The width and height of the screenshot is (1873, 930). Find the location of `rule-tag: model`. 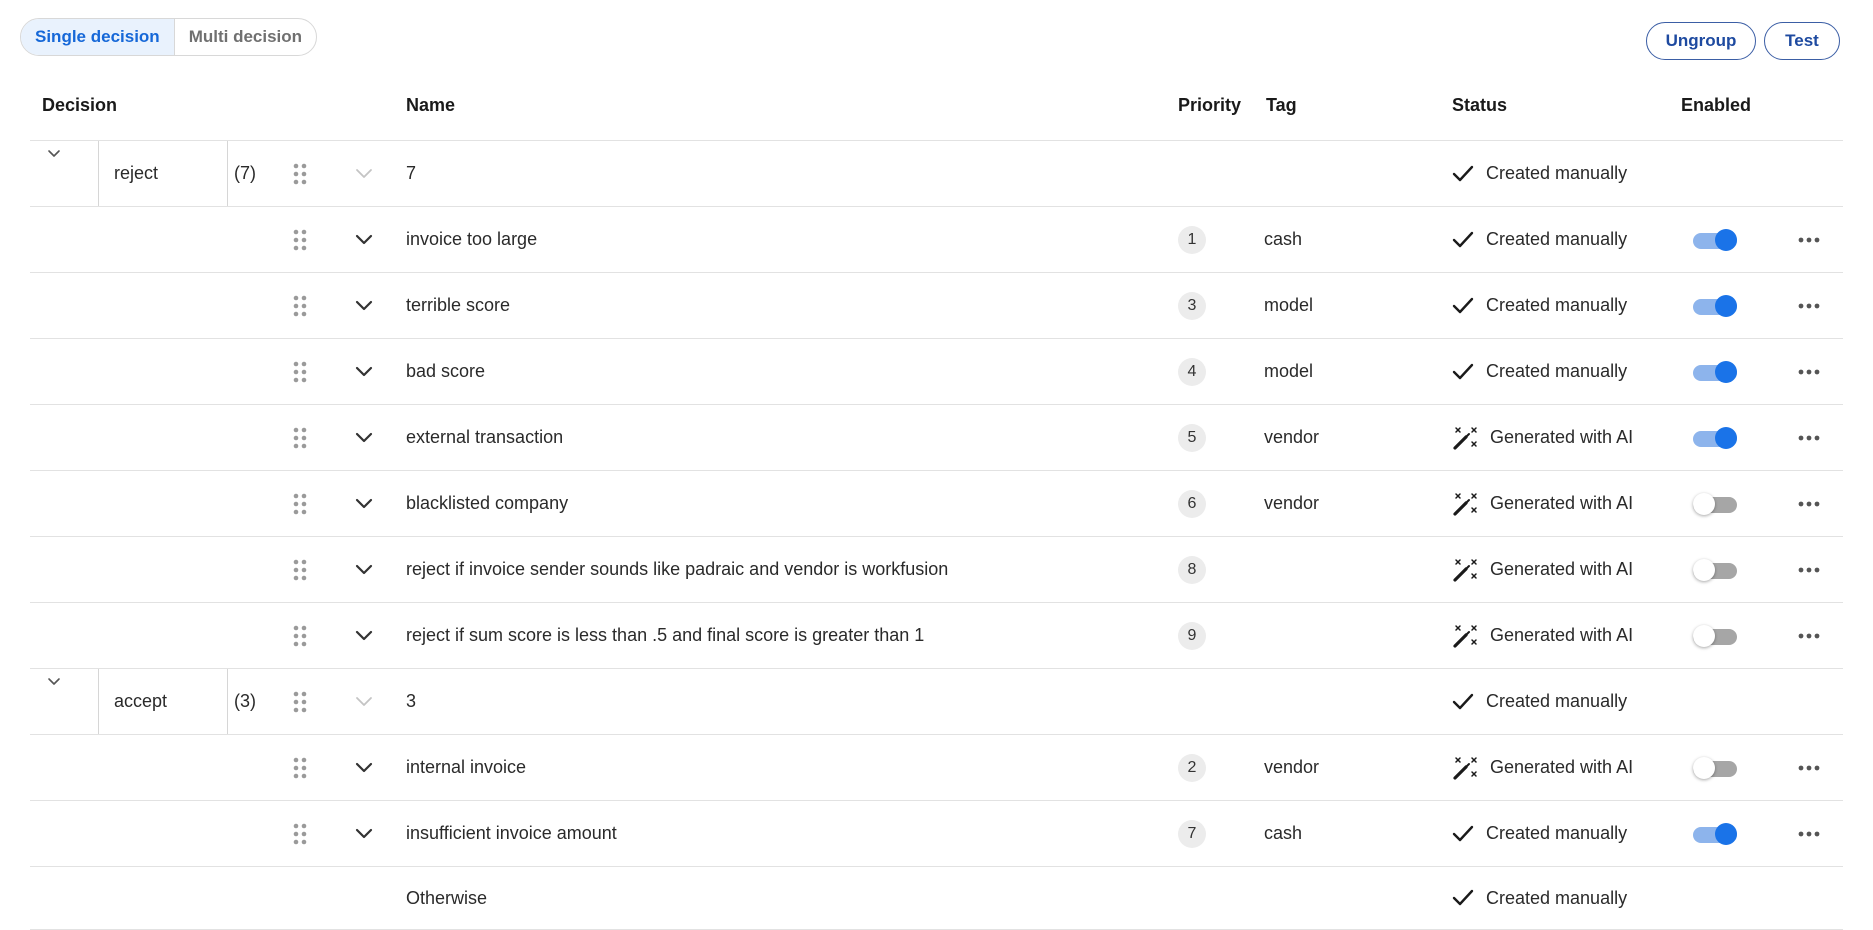

rule-tag: model is located at coordinates (1289, 305).